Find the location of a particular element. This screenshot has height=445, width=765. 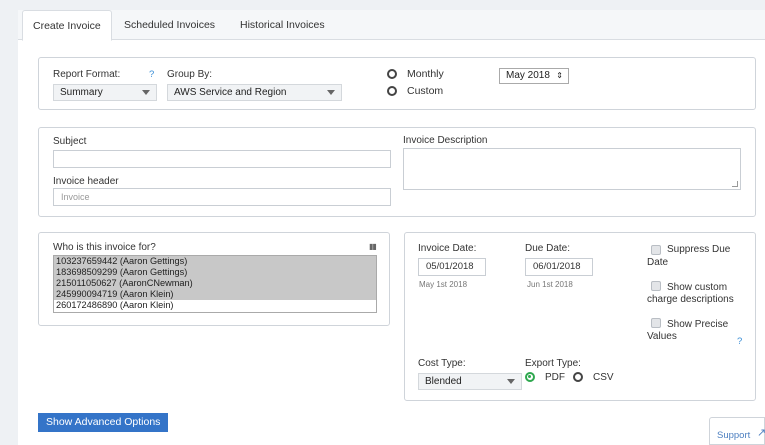

suppress-due-date-label-1: Suppress Due is located at coordinates (699, 249).